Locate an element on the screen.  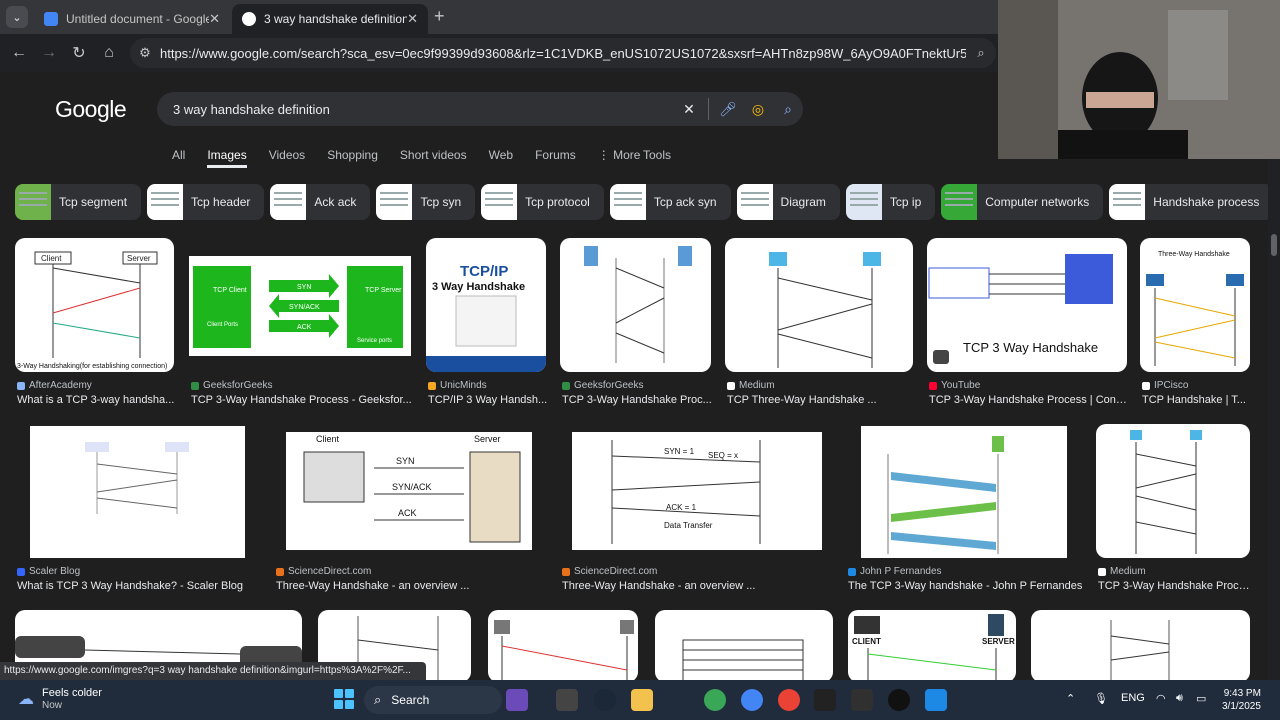
site-info-icon: ⚙ is located at coordinates (145, 53).